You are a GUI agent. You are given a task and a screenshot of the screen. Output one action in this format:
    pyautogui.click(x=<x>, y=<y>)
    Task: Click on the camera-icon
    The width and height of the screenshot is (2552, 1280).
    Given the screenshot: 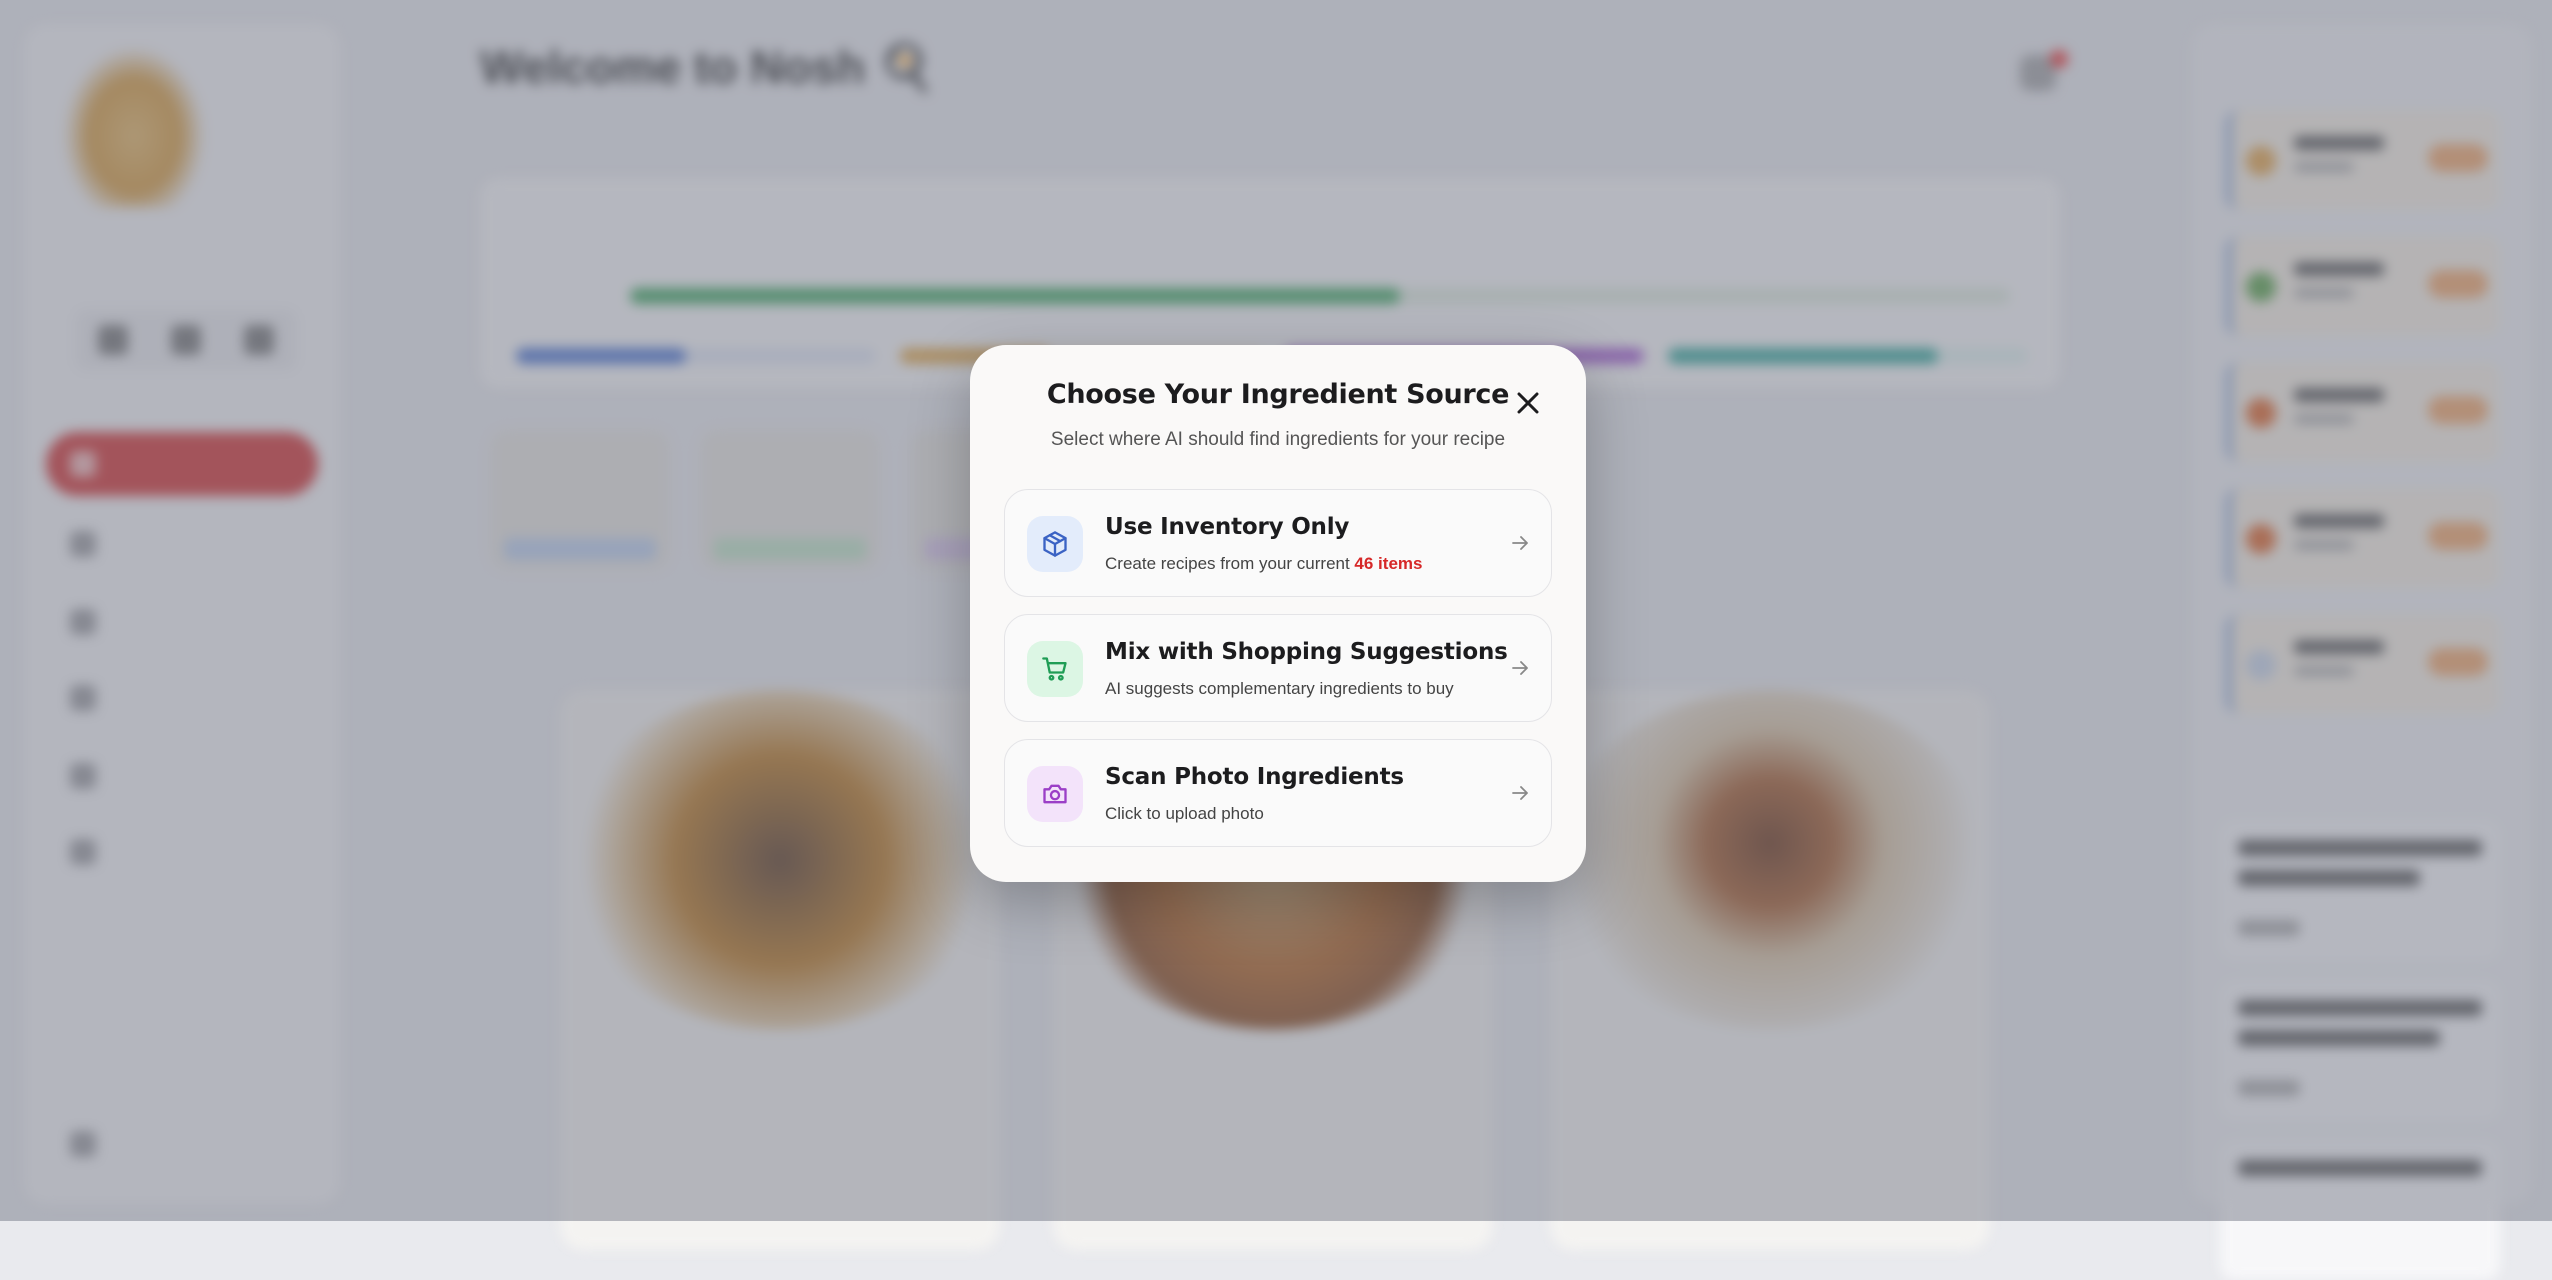 What is the action you would take?
    pyautogui.click(x=1055, y=794)
    